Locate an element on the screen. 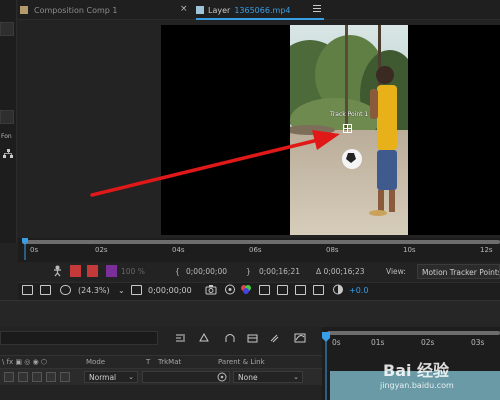 The width and height of the screenshot is (500, 400). t-column-header: T is located at coordinates (148, 362).